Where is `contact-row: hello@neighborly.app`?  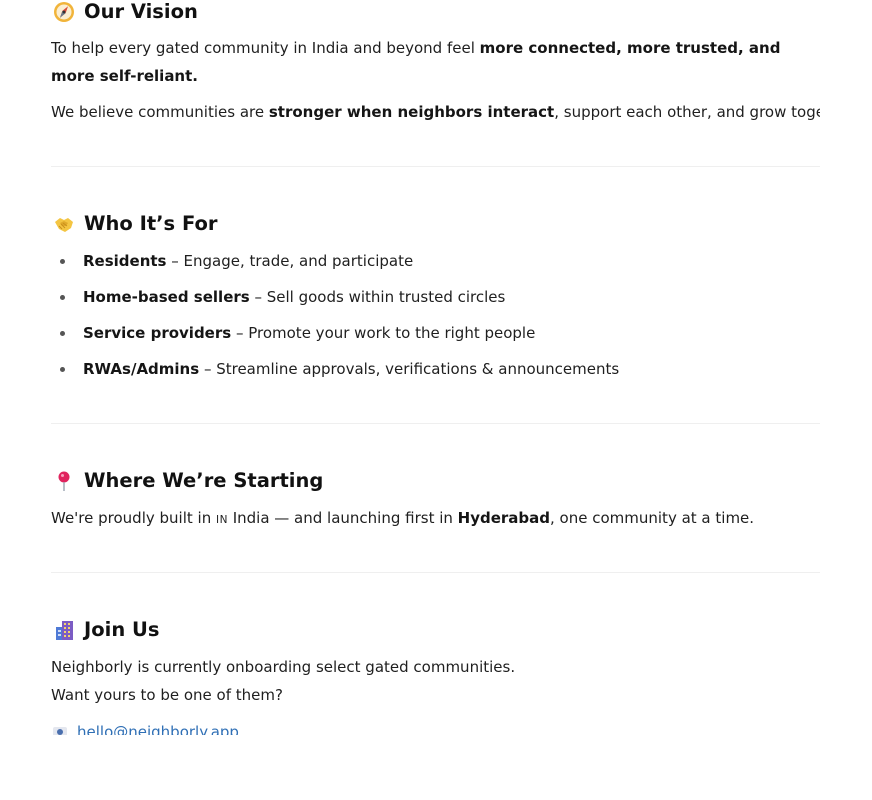 contact-row: hello@neighborly.app is located at coordinates (146, 728).